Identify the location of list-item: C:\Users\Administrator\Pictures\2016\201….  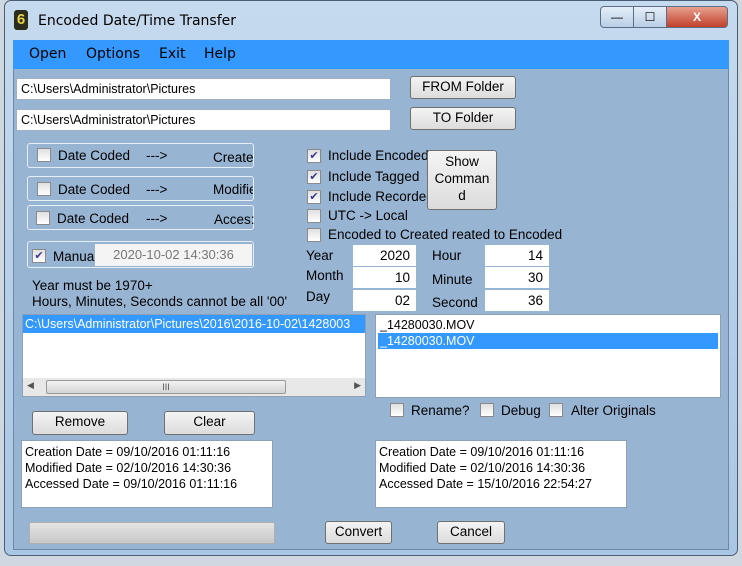
(194, 324).